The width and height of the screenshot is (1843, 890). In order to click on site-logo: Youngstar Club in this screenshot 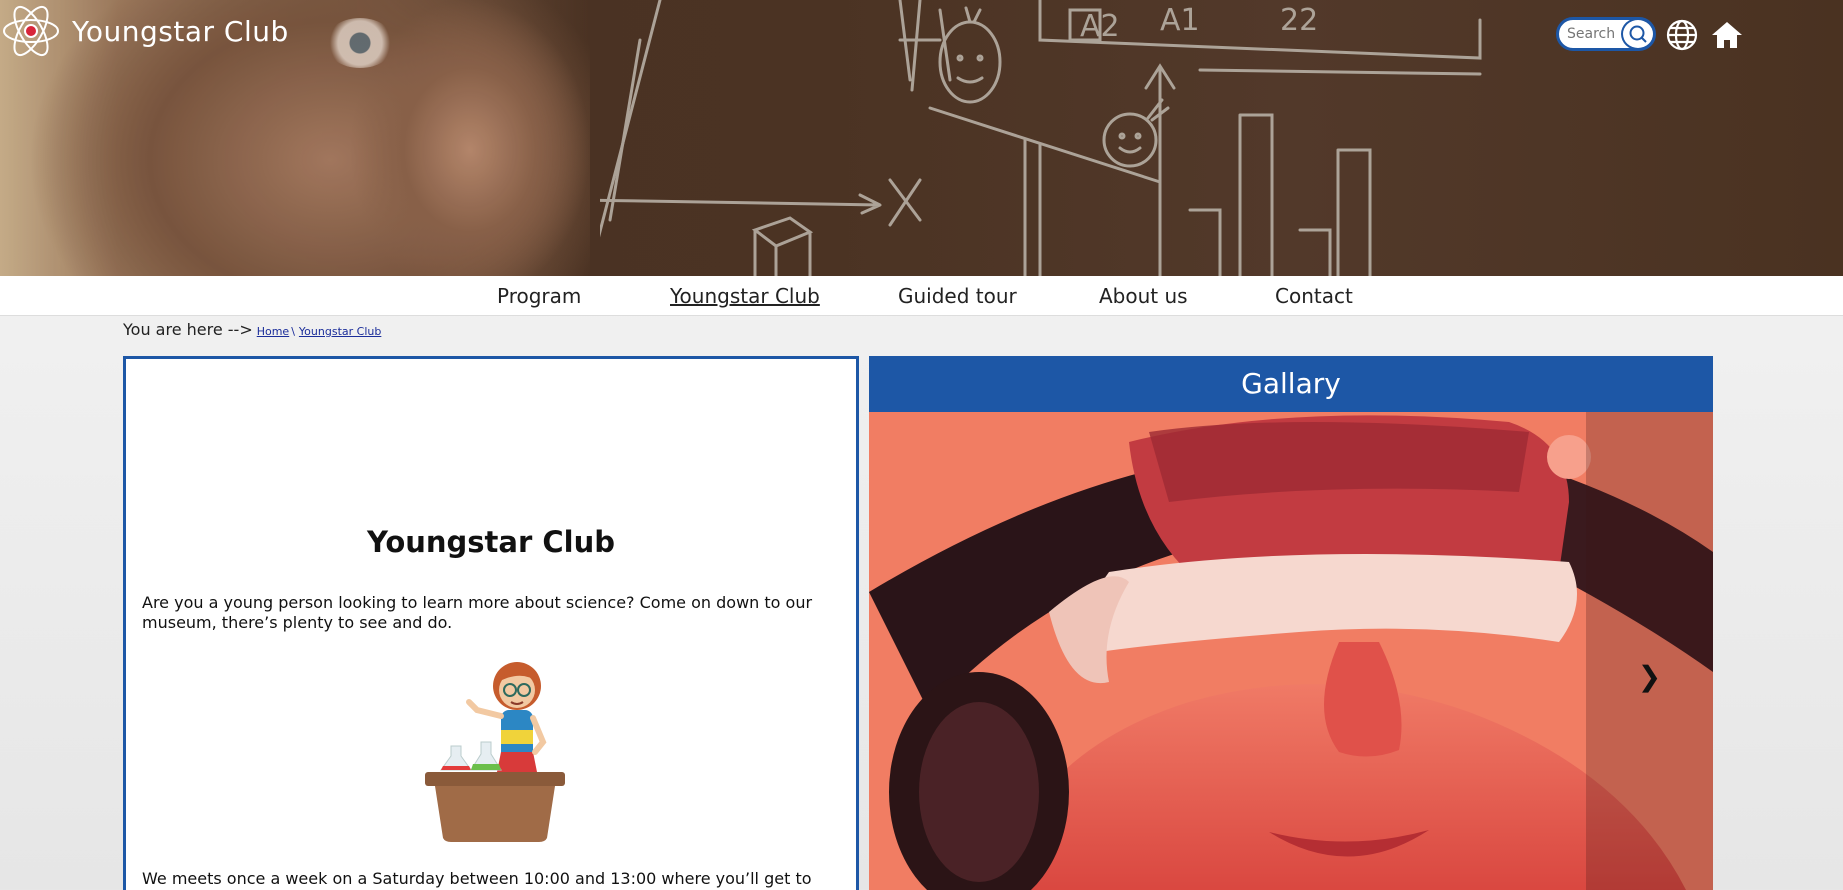, I will do `click(145, 31)`.